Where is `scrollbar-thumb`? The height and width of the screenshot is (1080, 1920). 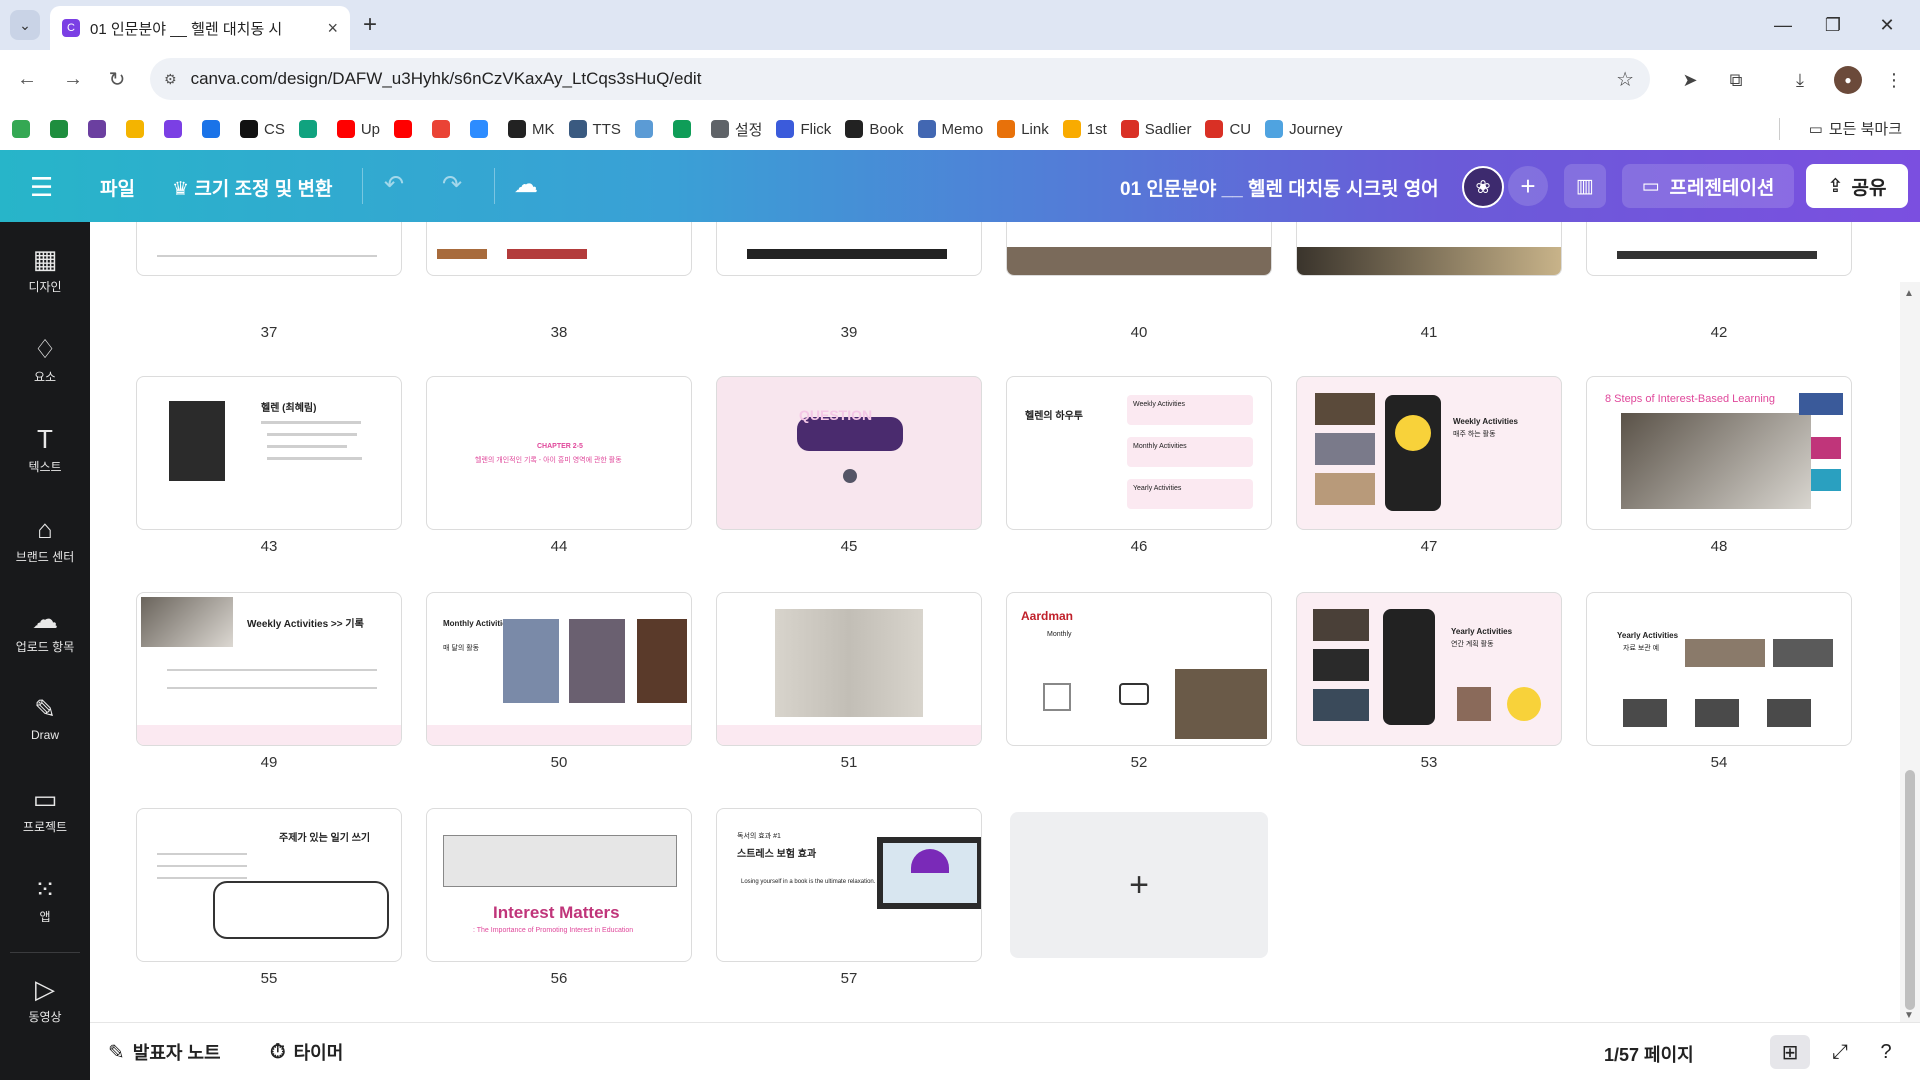
scrollbar-thumb is located at coordinates (1910, 890).